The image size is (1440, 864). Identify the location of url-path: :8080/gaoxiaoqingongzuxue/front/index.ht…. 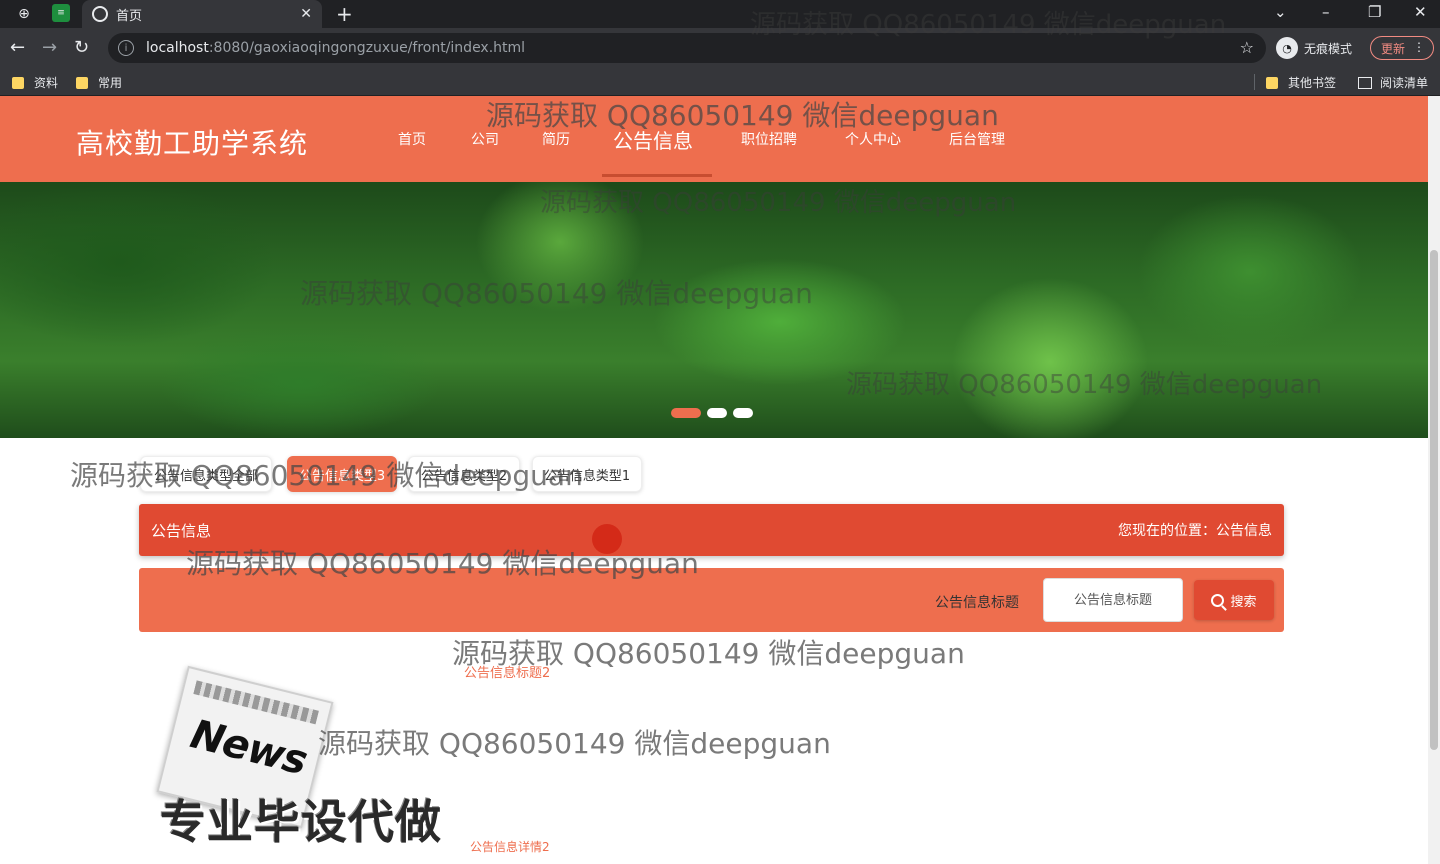
(367, 48).